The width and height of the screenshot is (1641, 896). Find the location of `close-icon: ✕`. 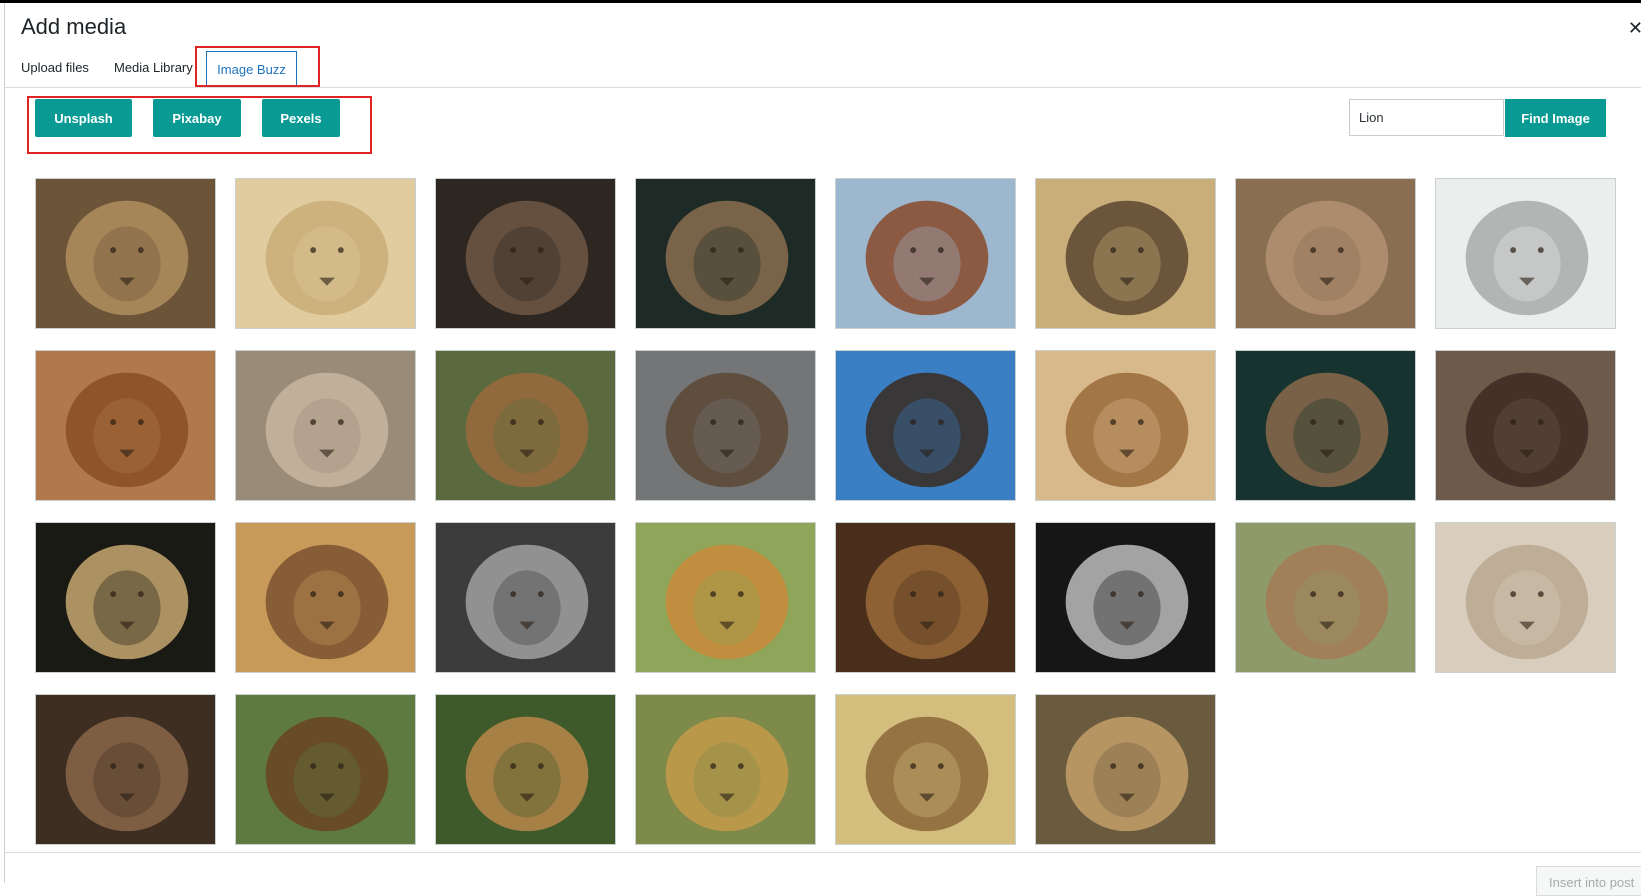

close-icon: ✕ is located at coordinates (1634, 28).